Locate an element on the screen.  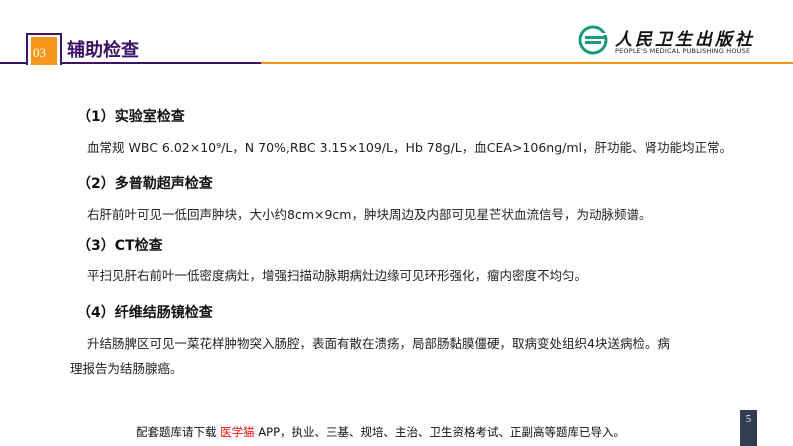
footer-app-name: 医学猫 is located at coordinates (237, 432).